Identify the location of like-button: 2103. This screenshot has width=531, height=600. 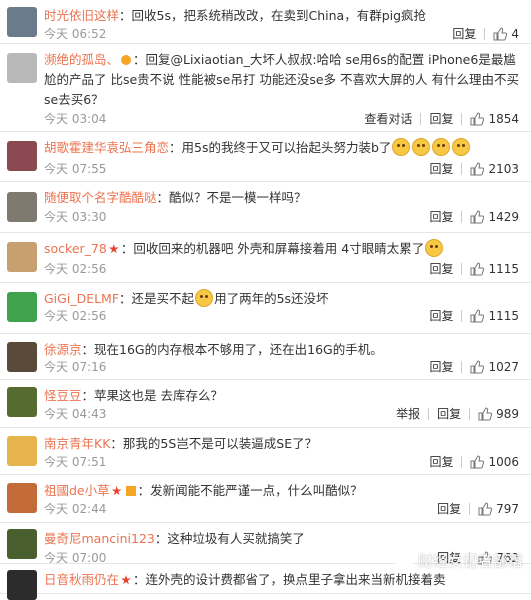
(490, 169).